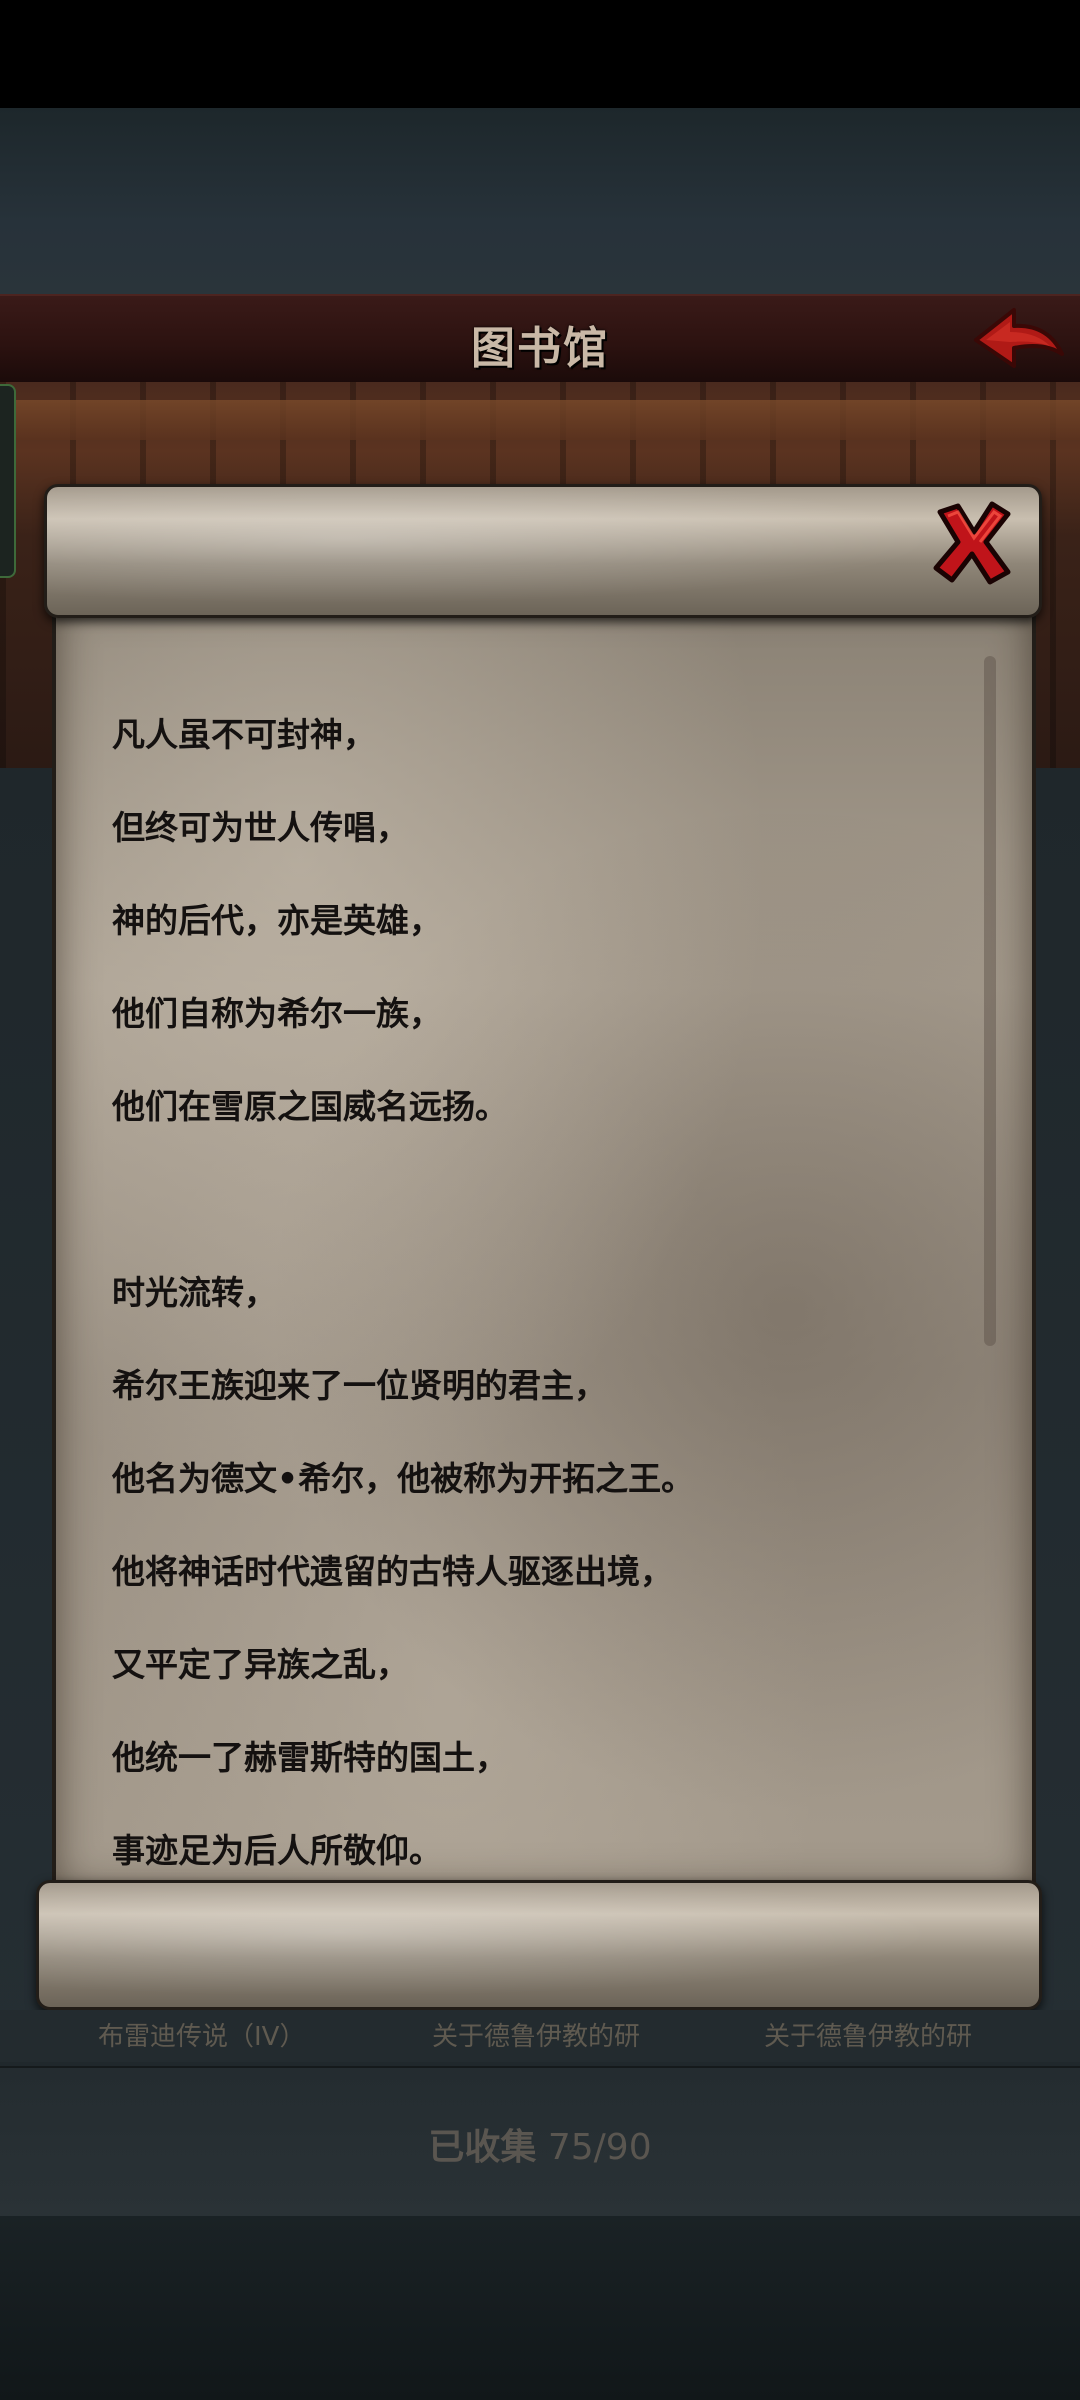 The width and height of the screenshot is (1080, 2400). What do you see at coordinates (403, 1478) in the screenshot?
I see `text-line: 他名为德文•希尔，他被称为开拓之王。` at bounding box center [403, 1478].